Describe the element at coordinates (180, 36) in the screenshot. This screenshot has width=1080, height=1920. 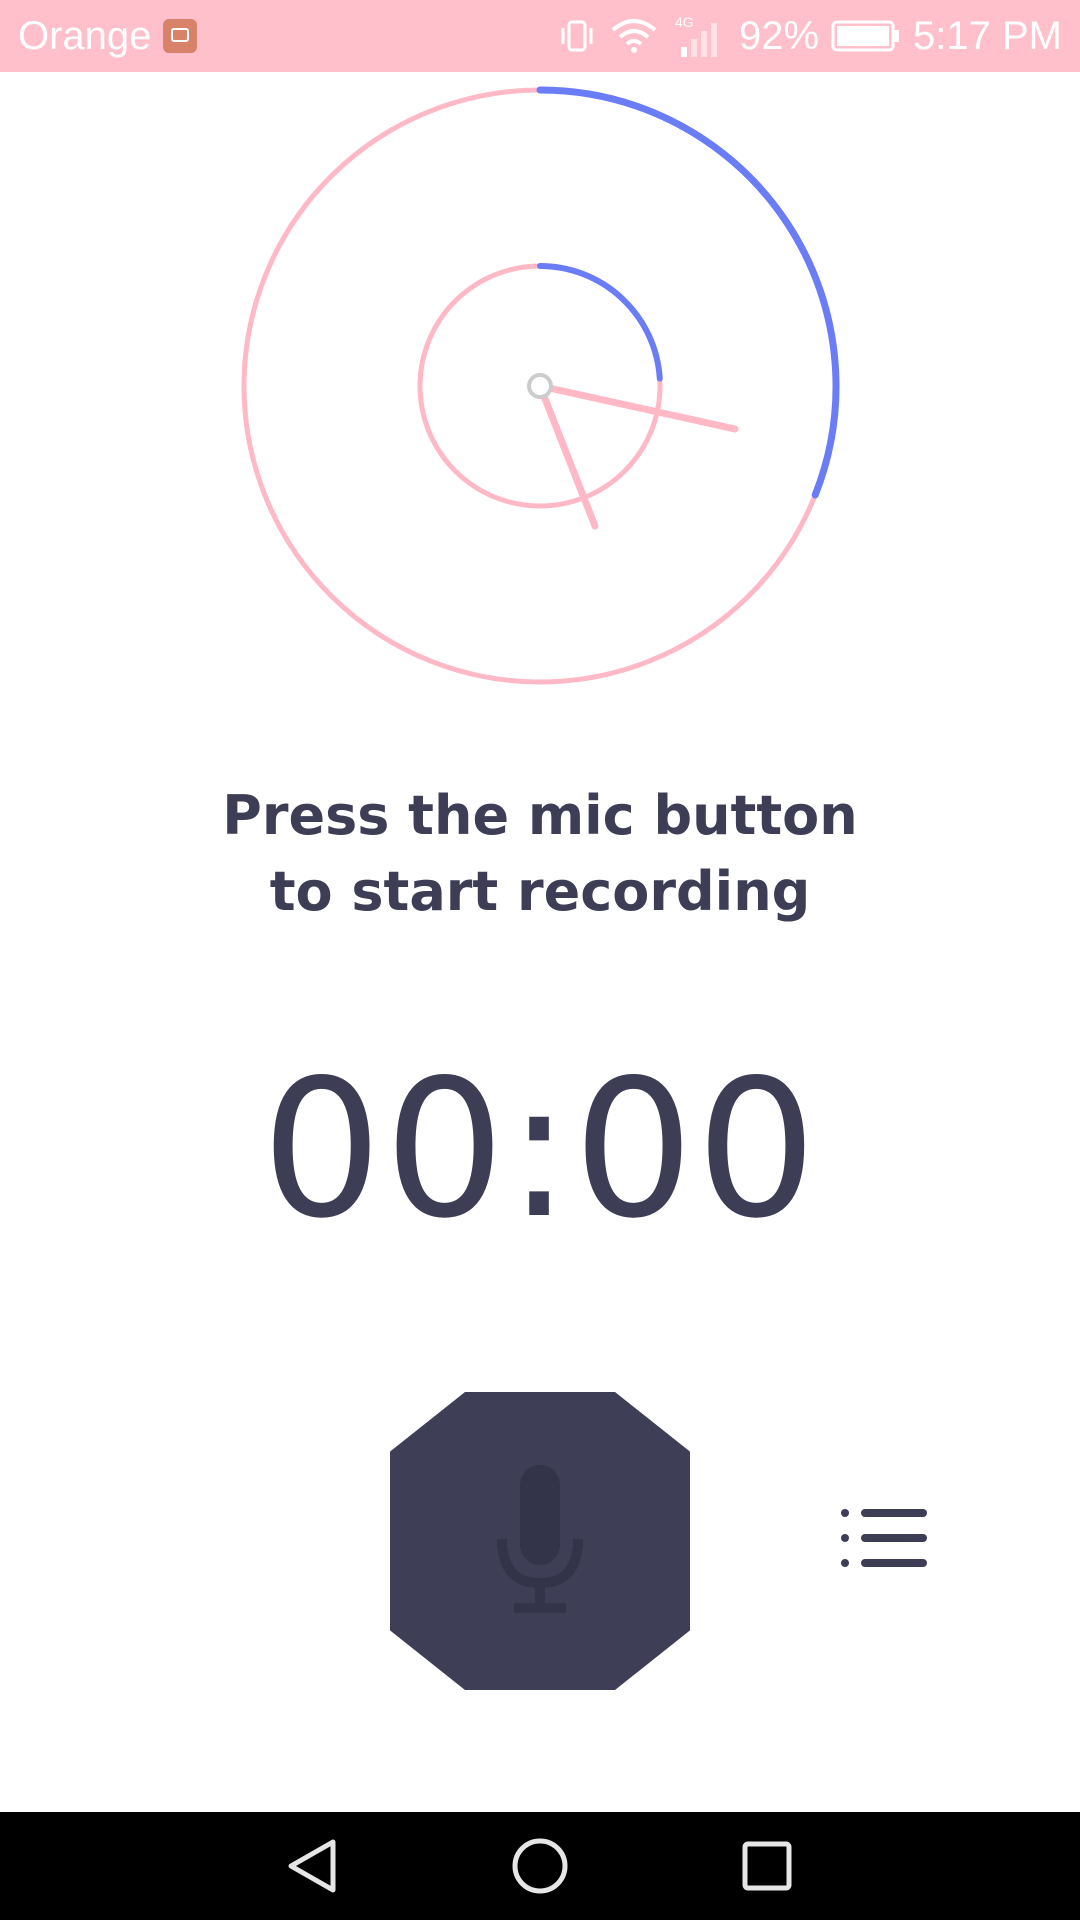
I see `notification-icon` at that location.